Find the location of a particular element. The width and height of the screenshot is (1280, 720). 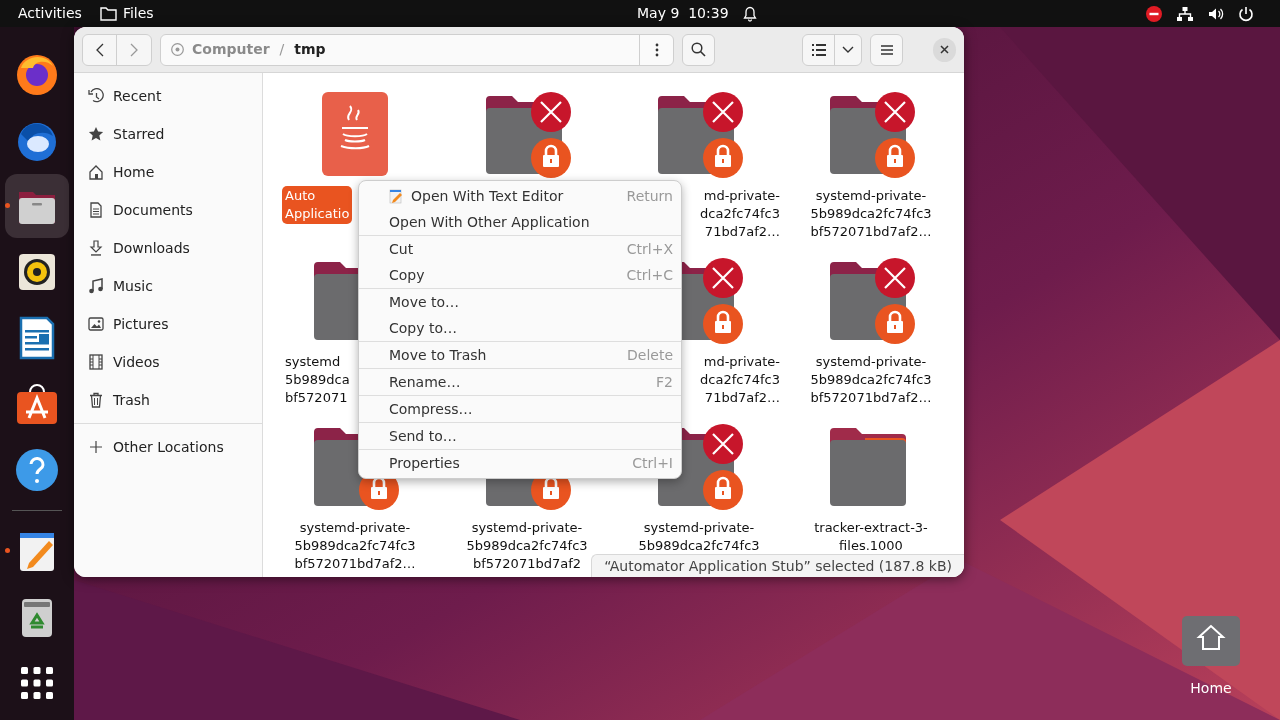

home-folder-icon is located at coordinates (1211, 641).